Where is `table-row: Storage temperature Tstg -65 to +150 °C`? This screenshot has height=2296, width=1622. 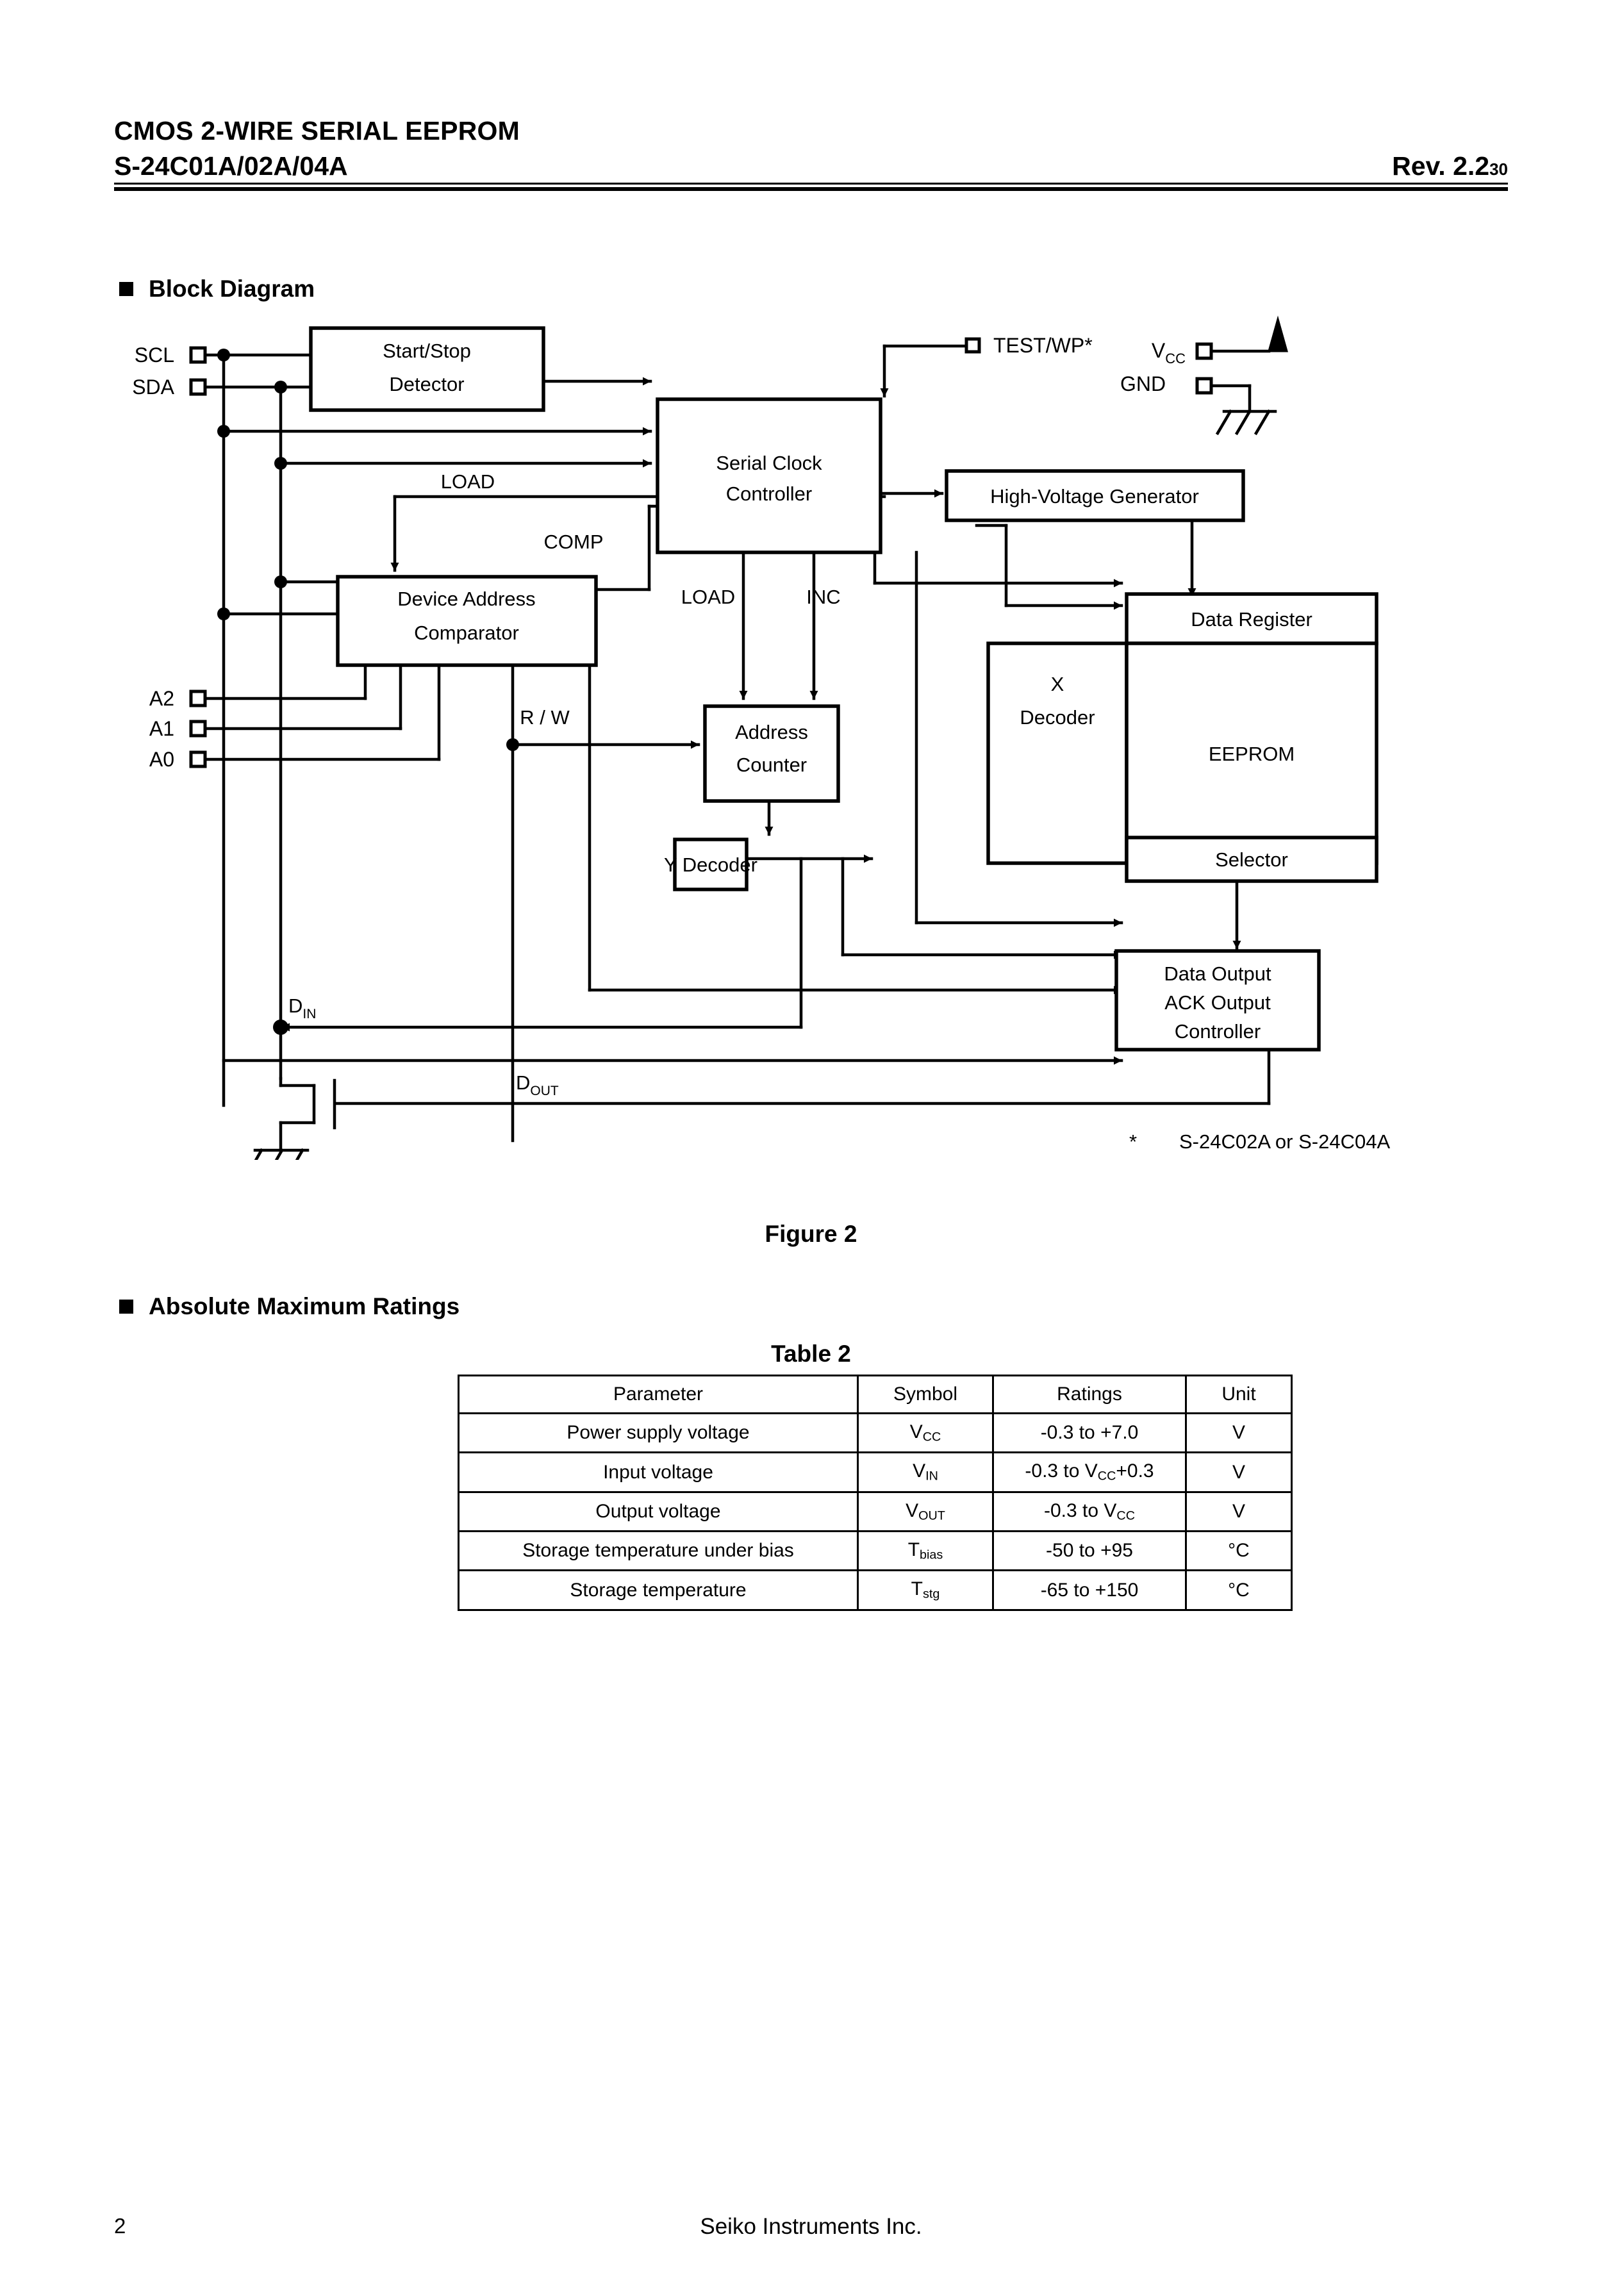 table-row: Storage temperature Tstg -65 to +150 °C is located at coordinates (875, 1590).